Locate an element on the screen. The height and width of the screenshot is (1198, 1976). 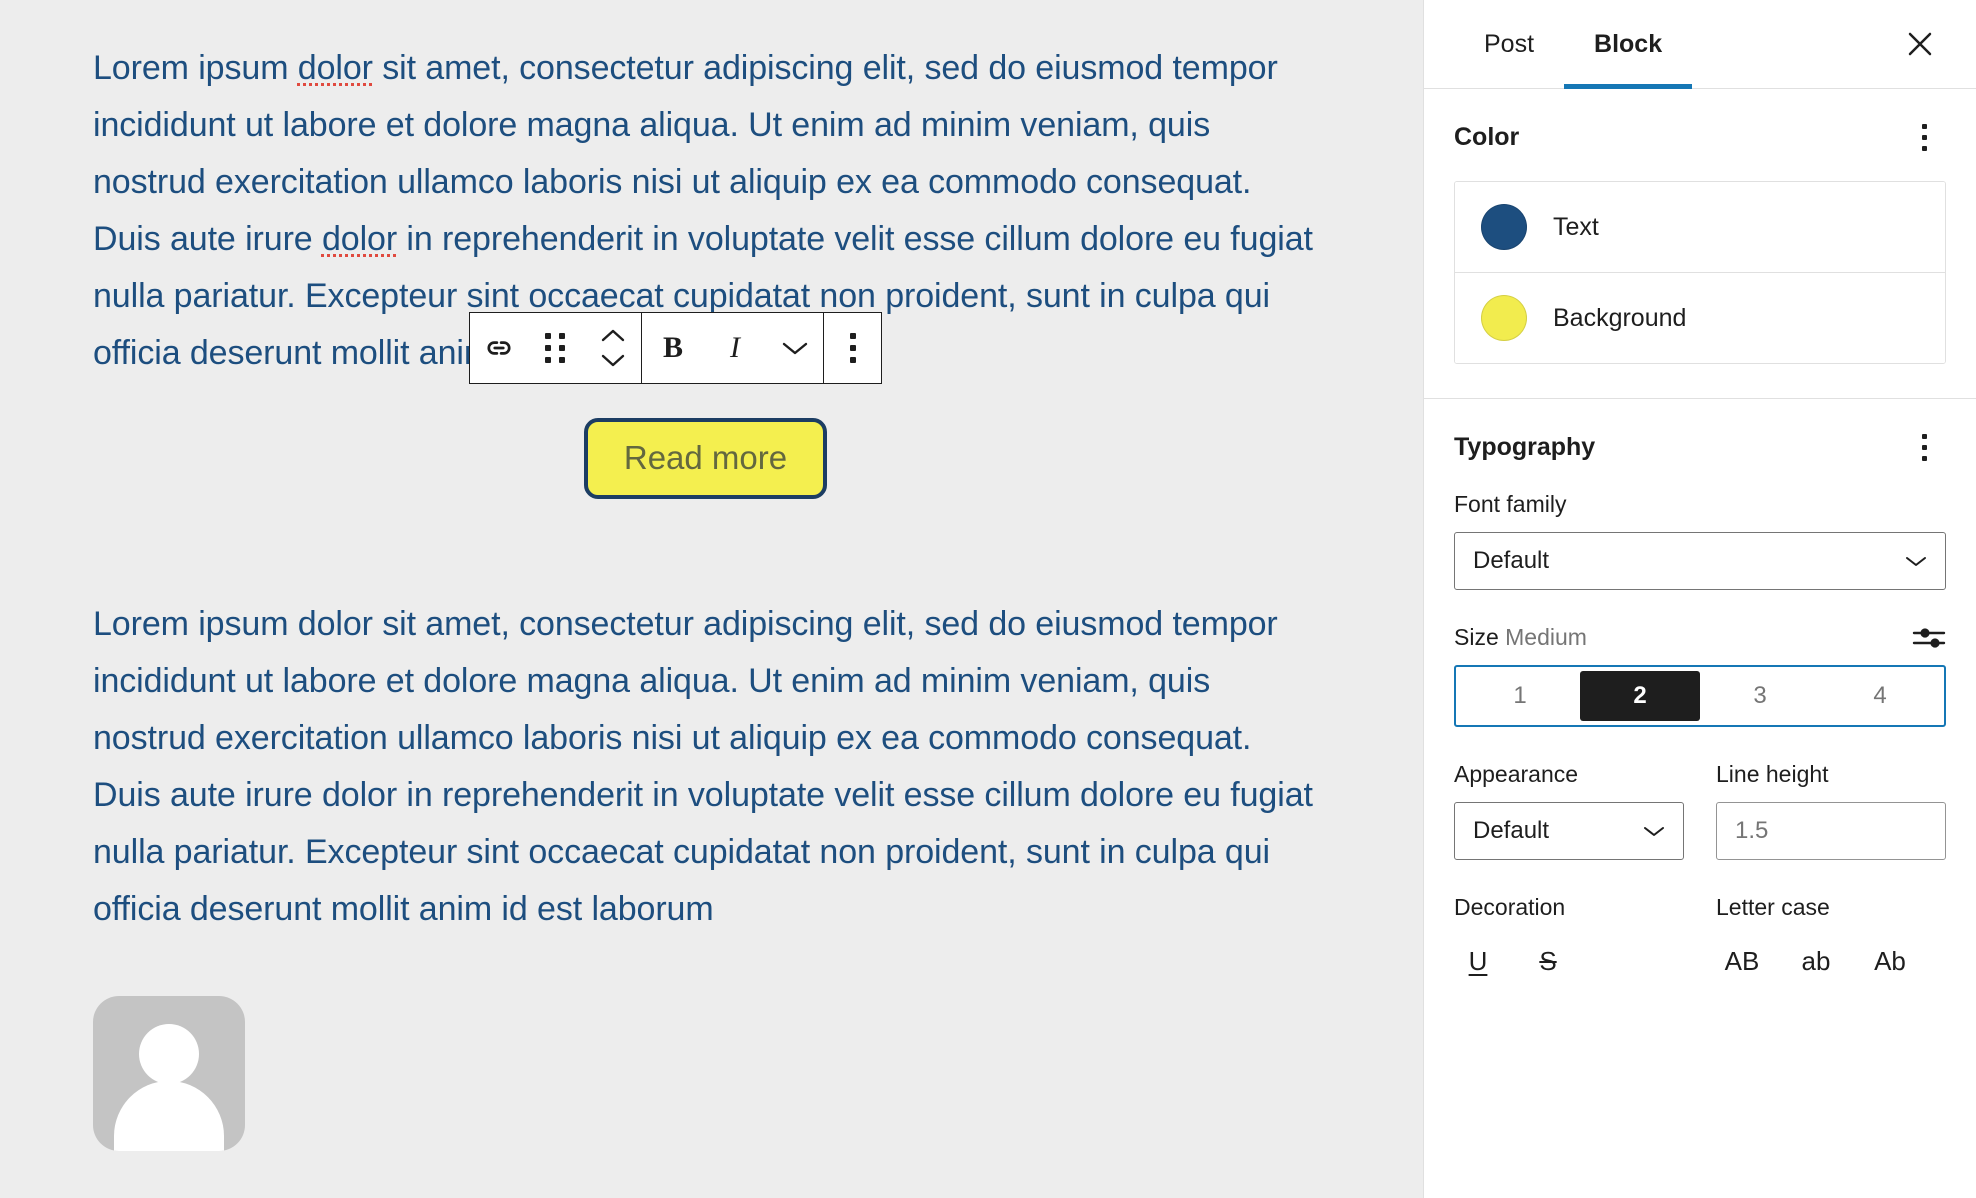
appearance-select: Default is located at coordinates (1569, 831).